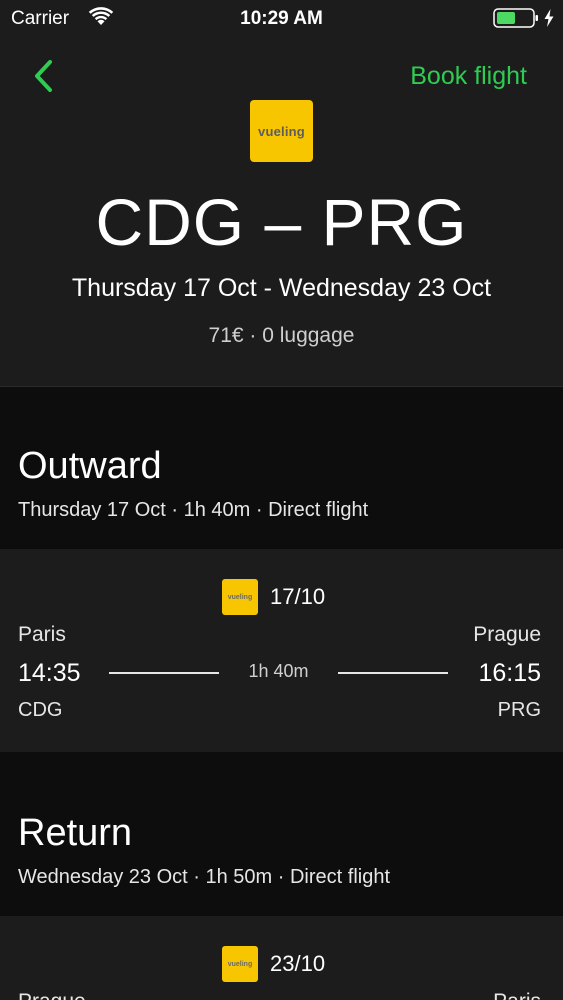 The width and height of the screenshot is (563, 1000). I want to click on outward-heading: Outward, so click(90, 466).